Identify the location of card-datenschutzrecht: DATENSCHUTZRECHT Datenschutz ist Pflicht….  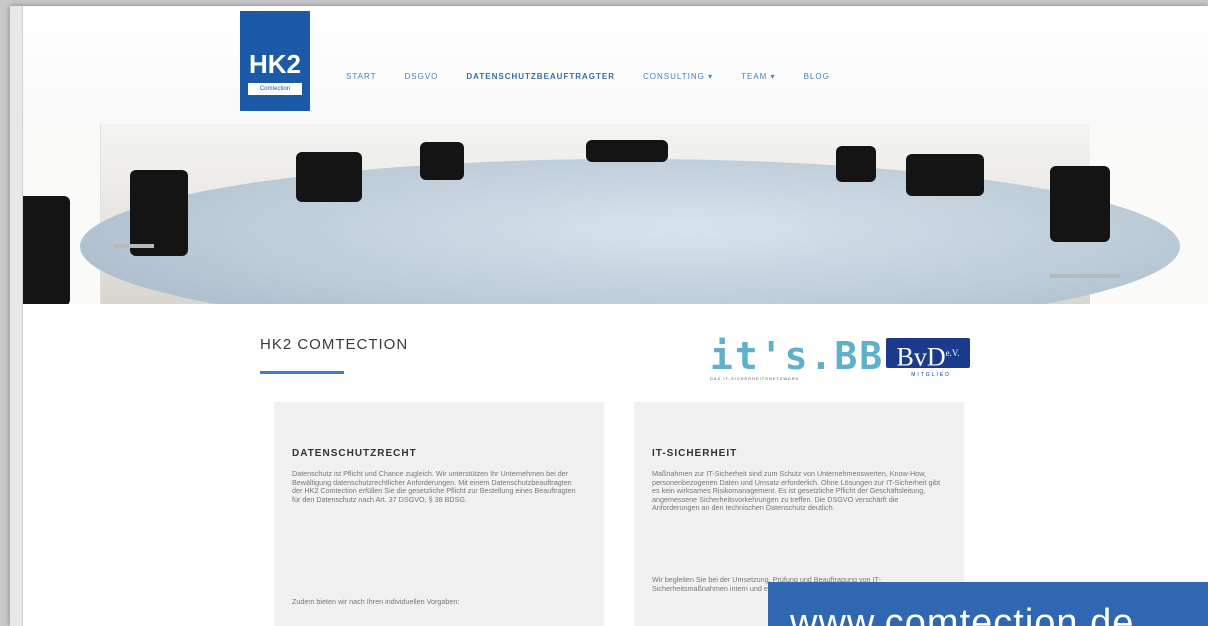
(439, 514).